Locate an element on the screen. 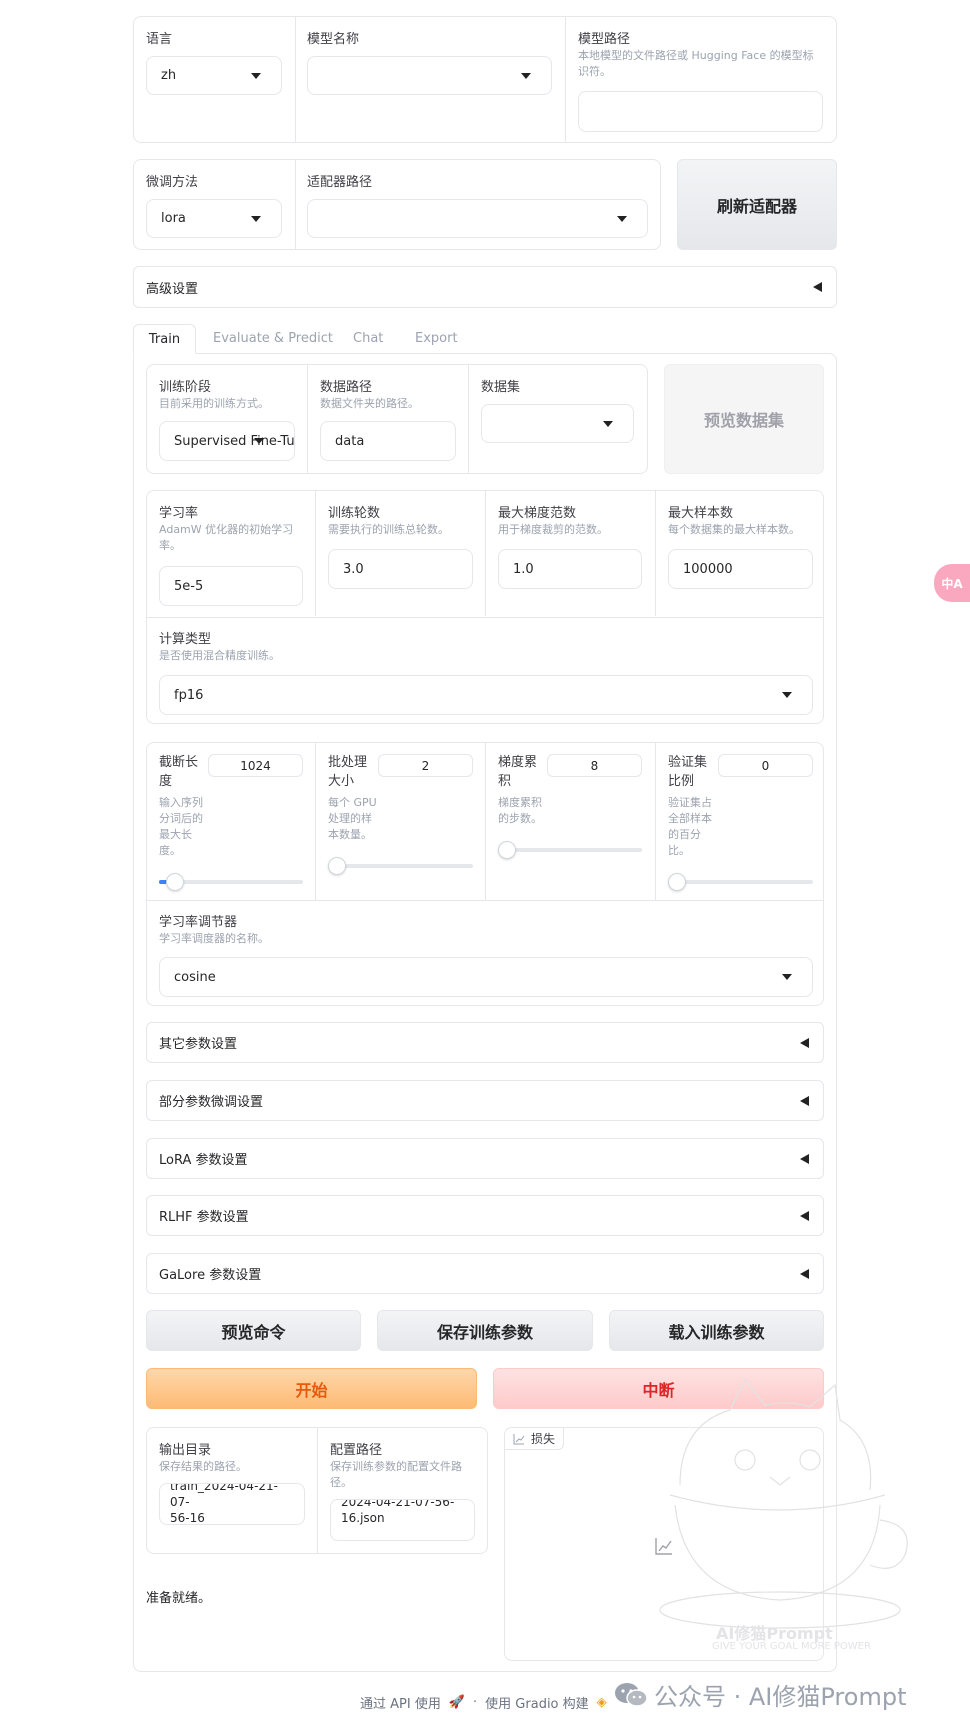  config-path-info: 保存训练参数的配置文件路 径。 is located at coordinates (396, 1474).